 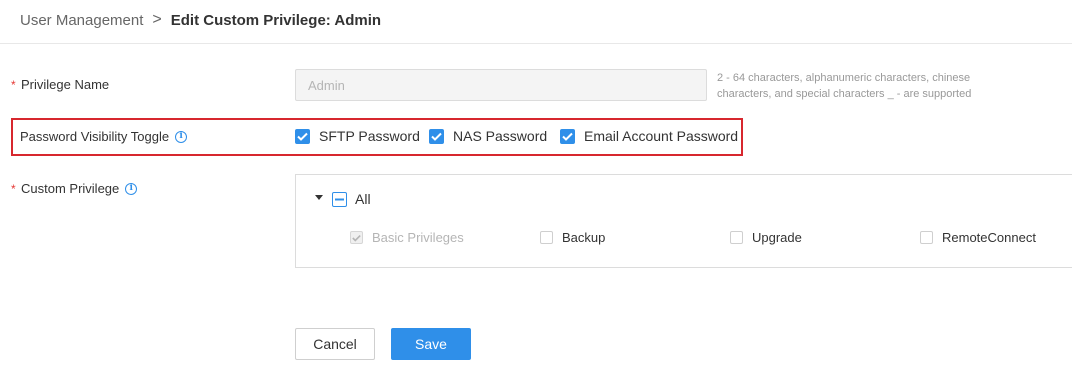 I want to click on backup-label: Backup, so click(x=584, y=237).